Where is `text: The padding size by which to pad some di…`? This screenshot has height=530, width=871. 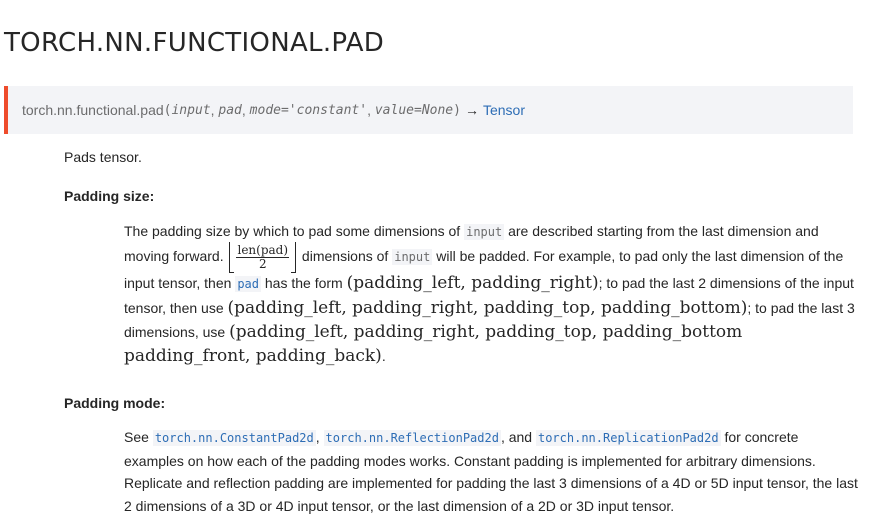
text: The padding size by which to pad some di… is located at coordinates (294, 231).